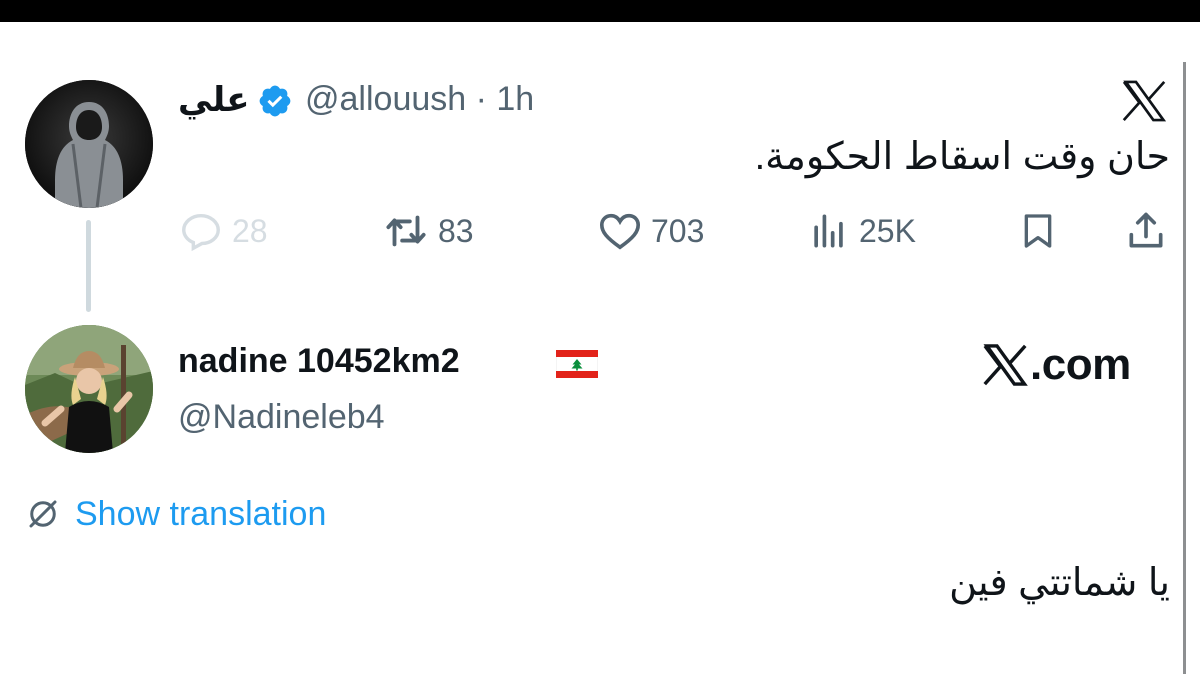 Image resolution: width=1200 pixels, height=674 pixels. Describe the element at coordinates (223, 231) in the screenshot. I see `reply-button: 28` at that location.